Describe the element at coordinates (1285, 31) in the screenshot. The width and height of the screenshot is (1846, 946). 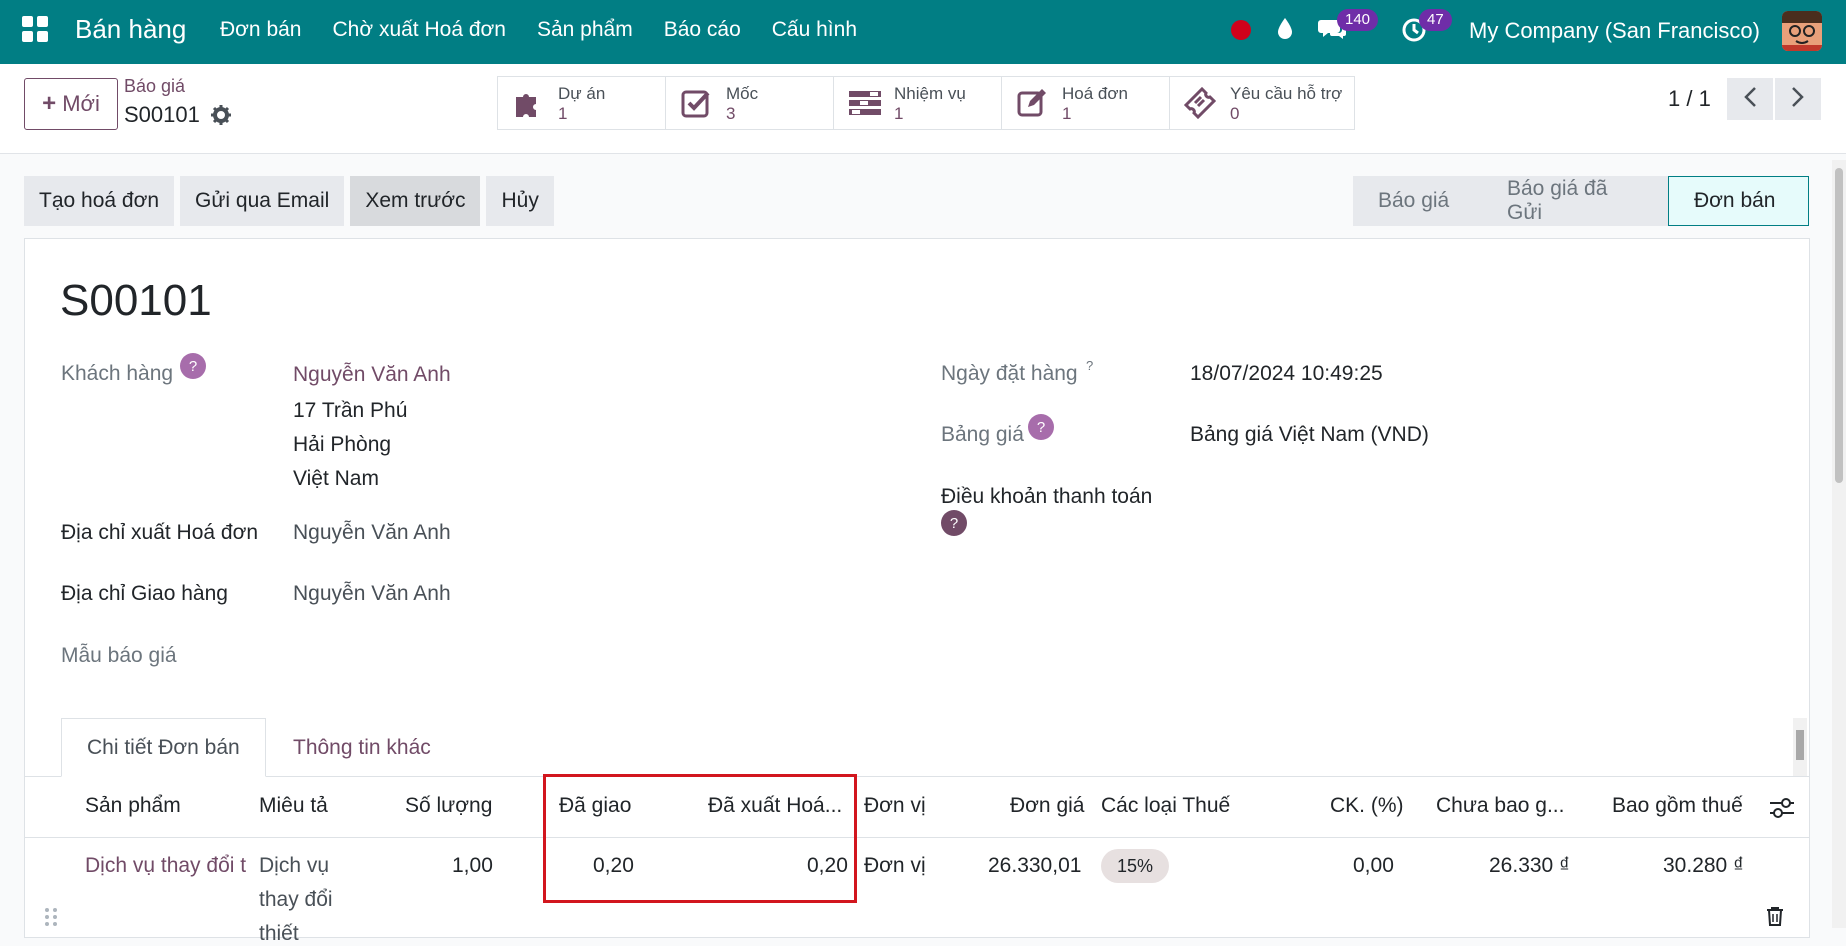
I see `drop-icon` at that location.